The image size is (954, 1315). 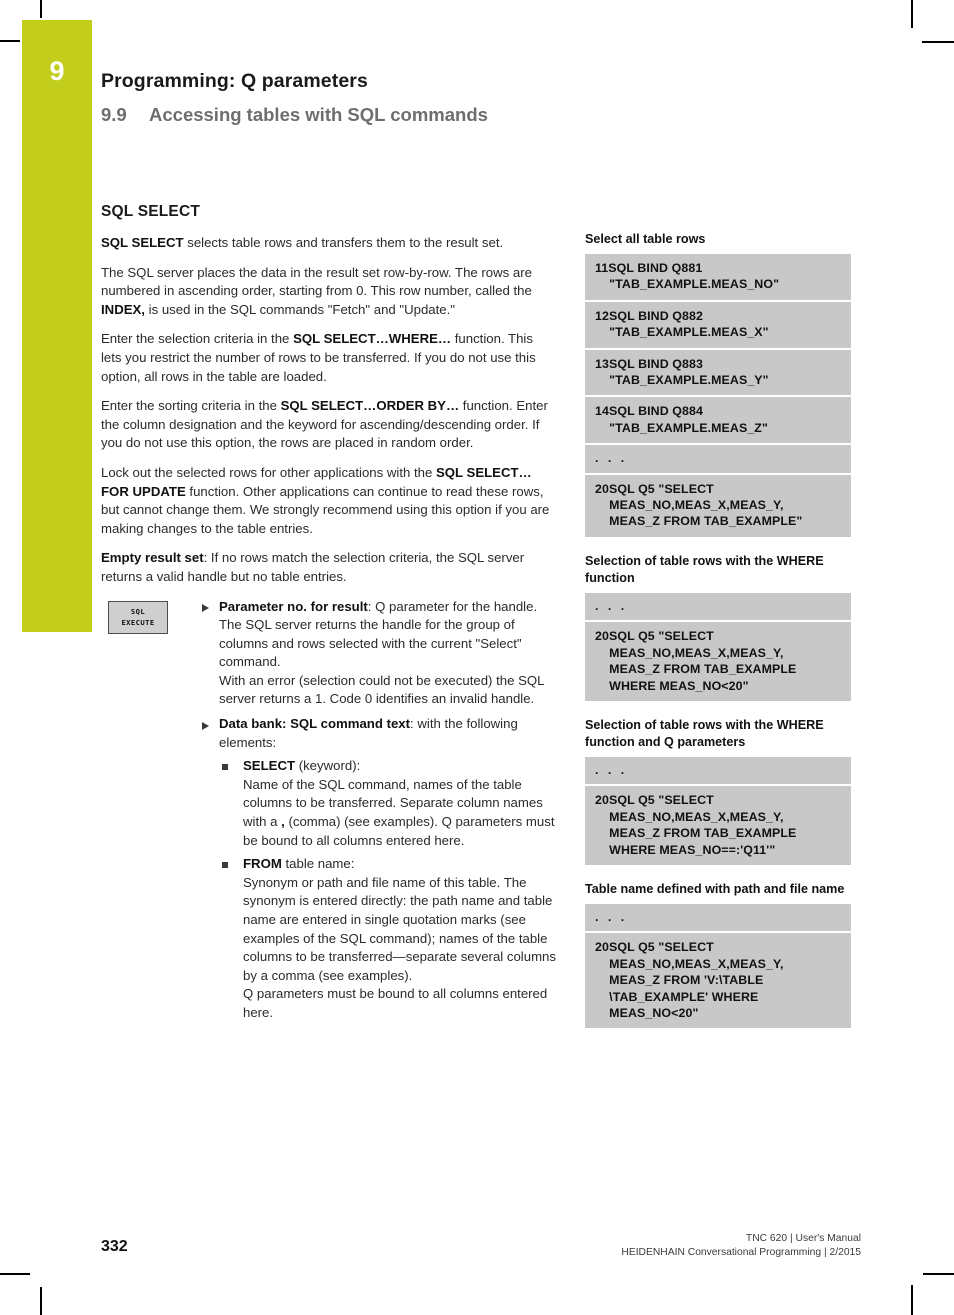 What do you see at coordinates (718, 324) in the screenshot?
I see `code-row: 12SQL BIND Q882 "TAB_EXAMPLE.MEAS_X"` at bounding box center [718, 324].